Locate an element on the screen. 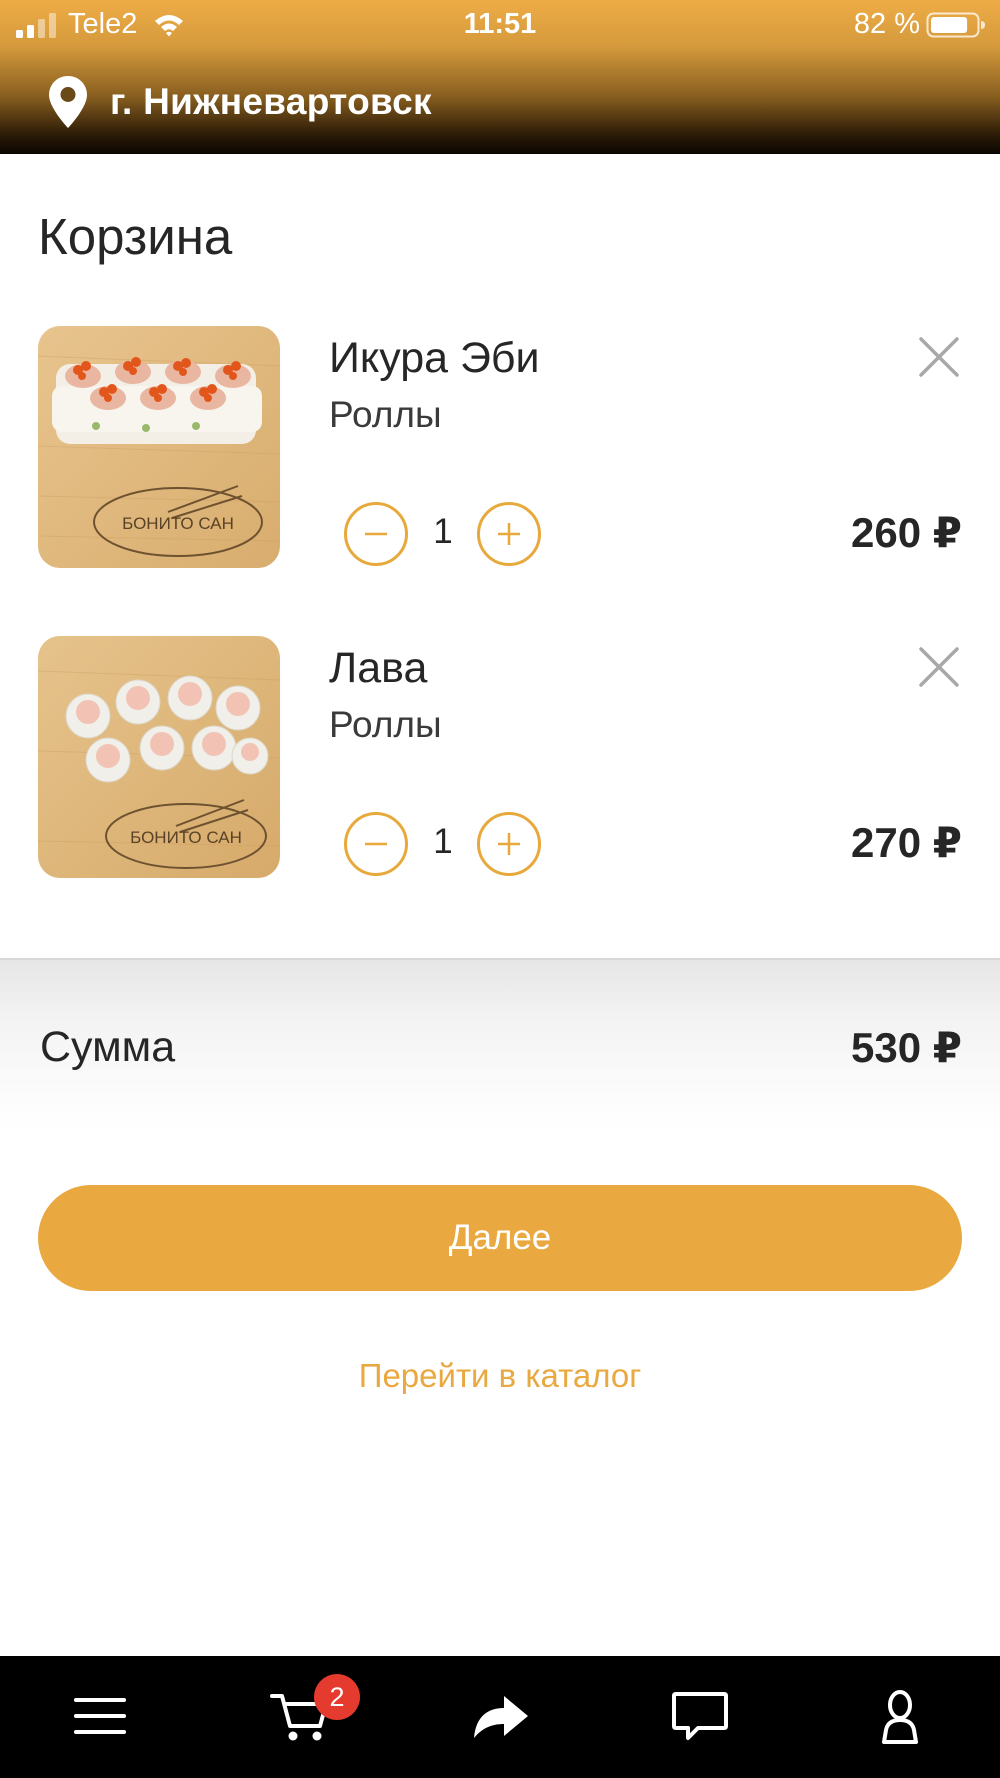 Image resolution: width=1000 pixels, height=1778 pixels. tab-profile is located at coordinates (900, 1717).